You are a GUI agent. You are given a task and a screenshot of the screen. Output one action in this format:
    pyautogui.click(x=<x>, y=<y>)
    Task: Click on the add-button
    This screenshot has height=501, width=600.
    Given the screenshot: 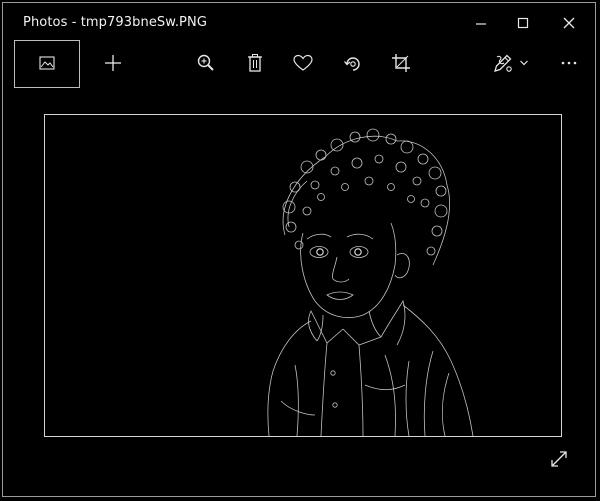 What is the action you would take?
    pyautogui.click(x=113, y=63)
    